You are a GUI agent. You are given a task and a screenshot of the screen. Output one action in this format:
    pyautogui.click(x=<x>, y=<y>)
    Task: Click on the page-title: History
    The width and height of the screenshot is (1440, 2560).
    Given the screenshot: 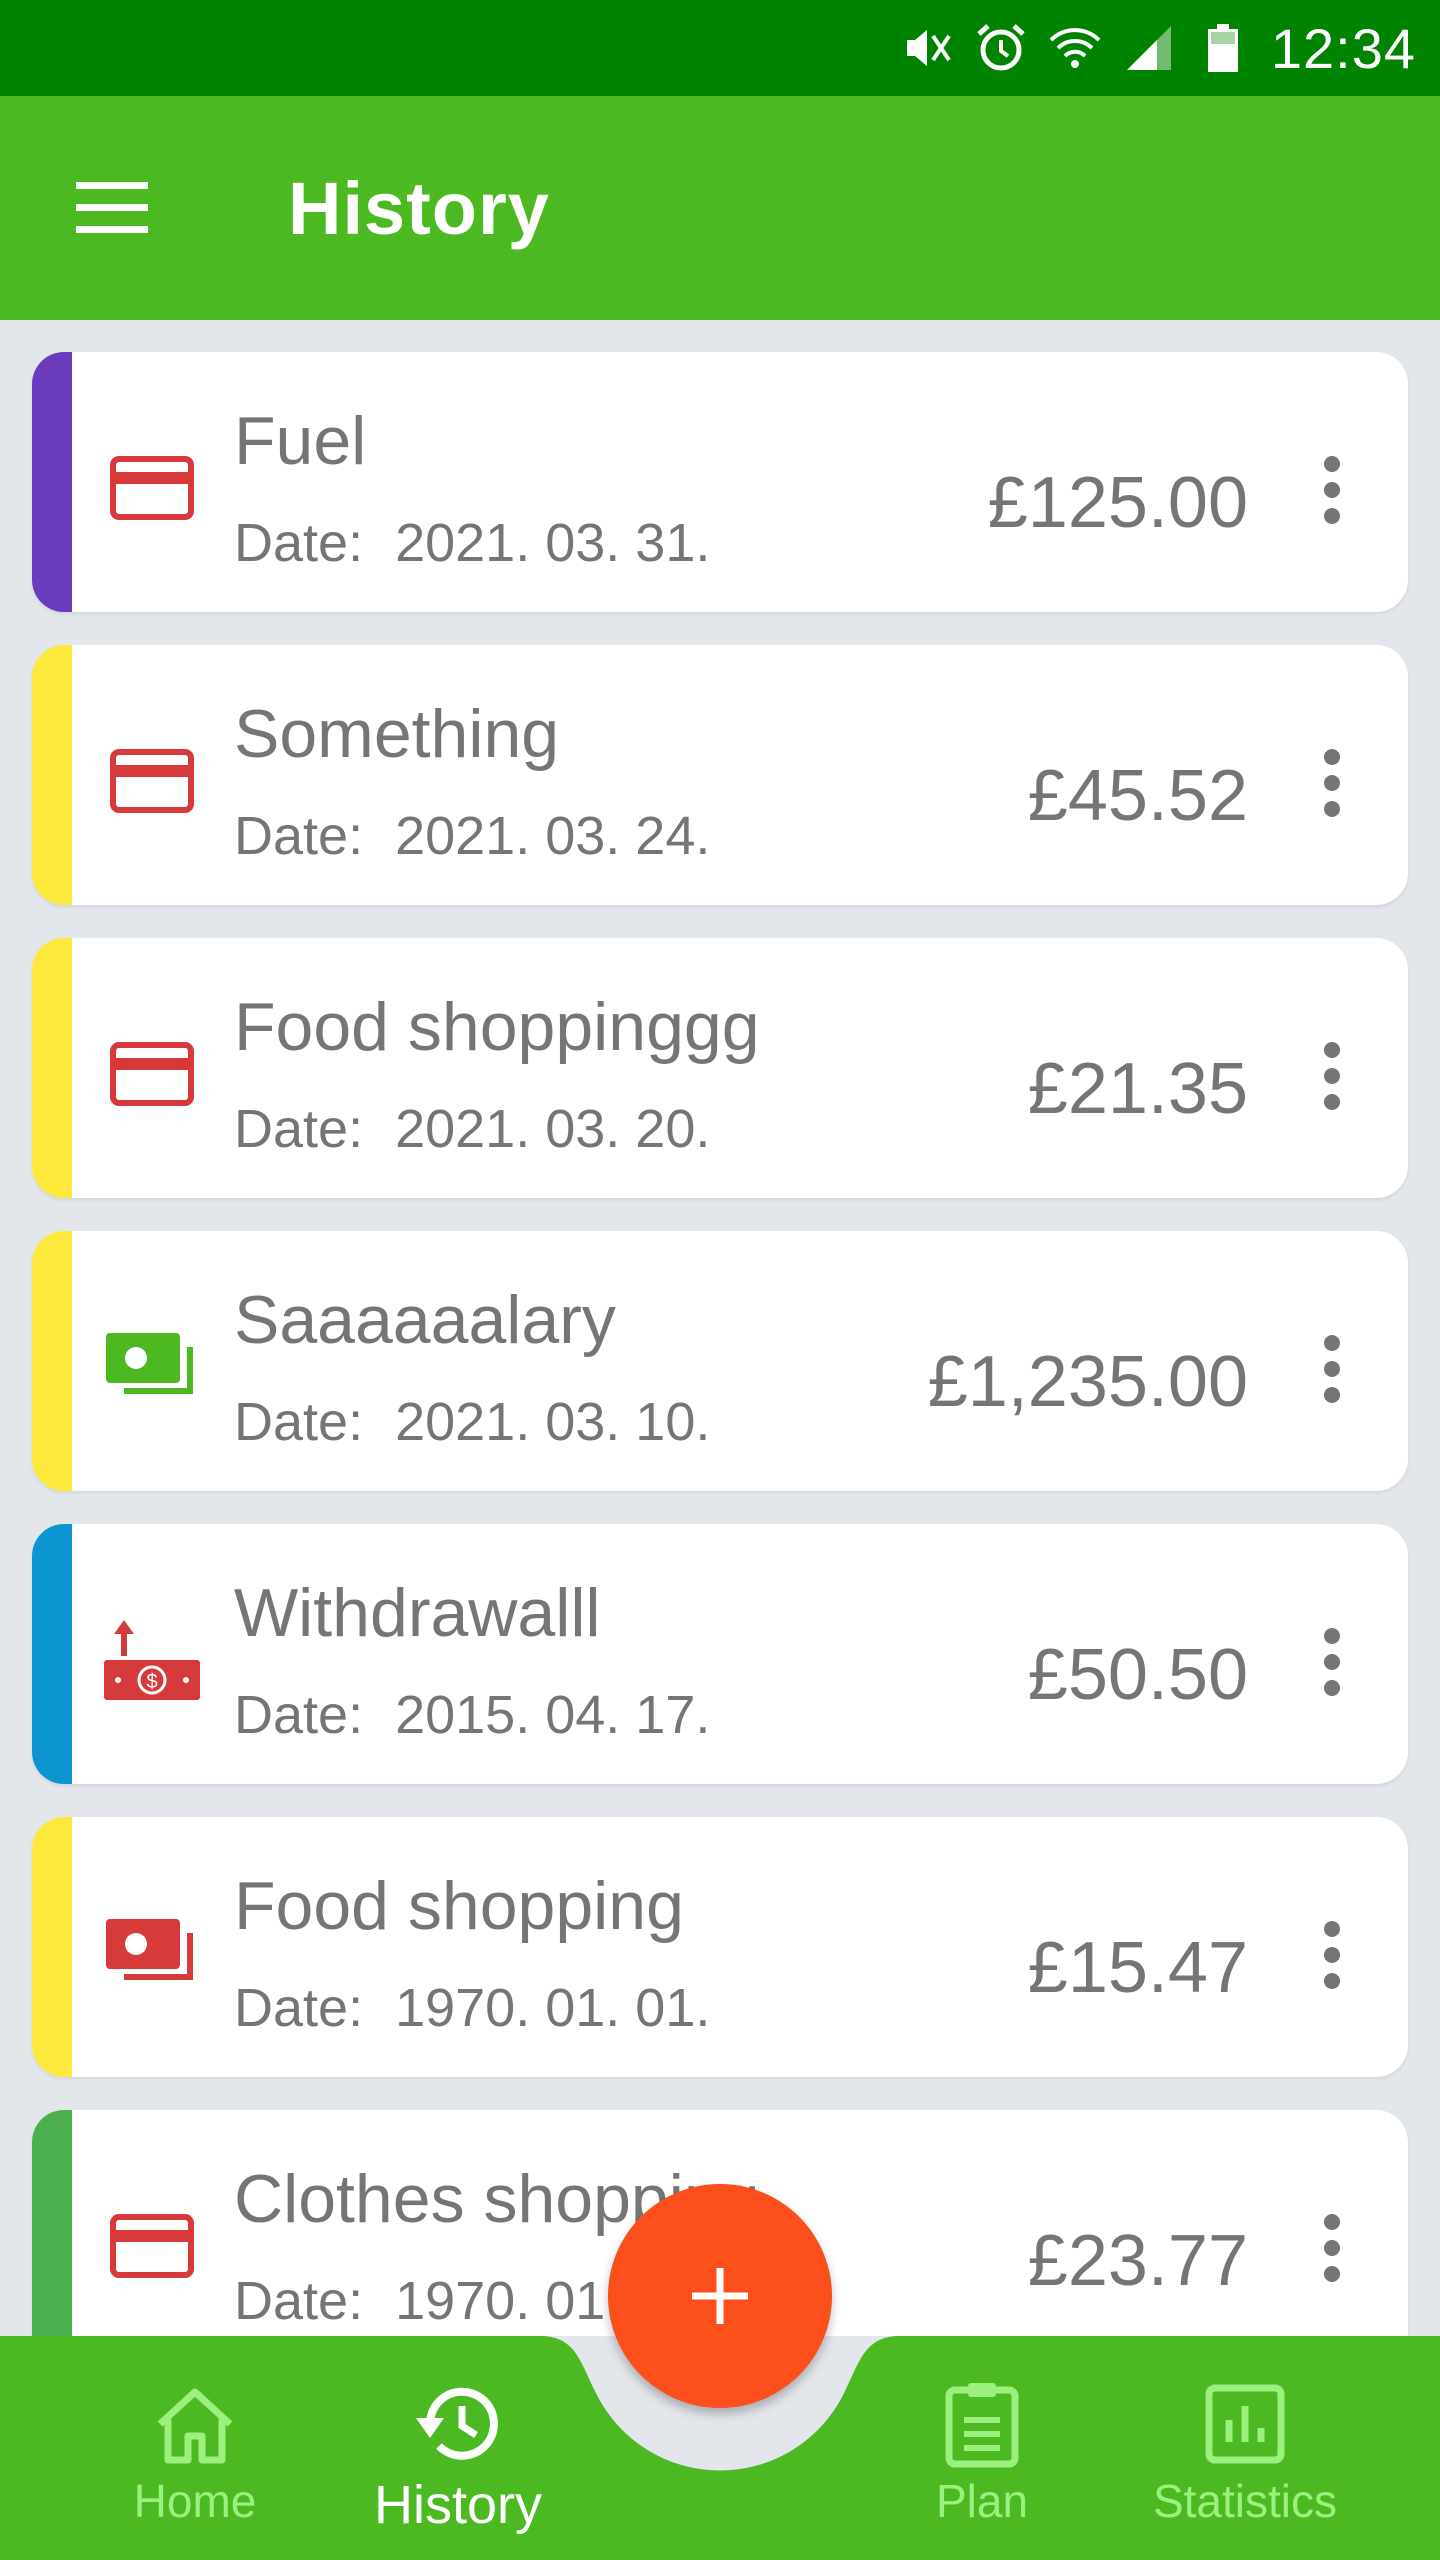 What is the action you would take?
    pyautogui.click(x=419, y=208)
    